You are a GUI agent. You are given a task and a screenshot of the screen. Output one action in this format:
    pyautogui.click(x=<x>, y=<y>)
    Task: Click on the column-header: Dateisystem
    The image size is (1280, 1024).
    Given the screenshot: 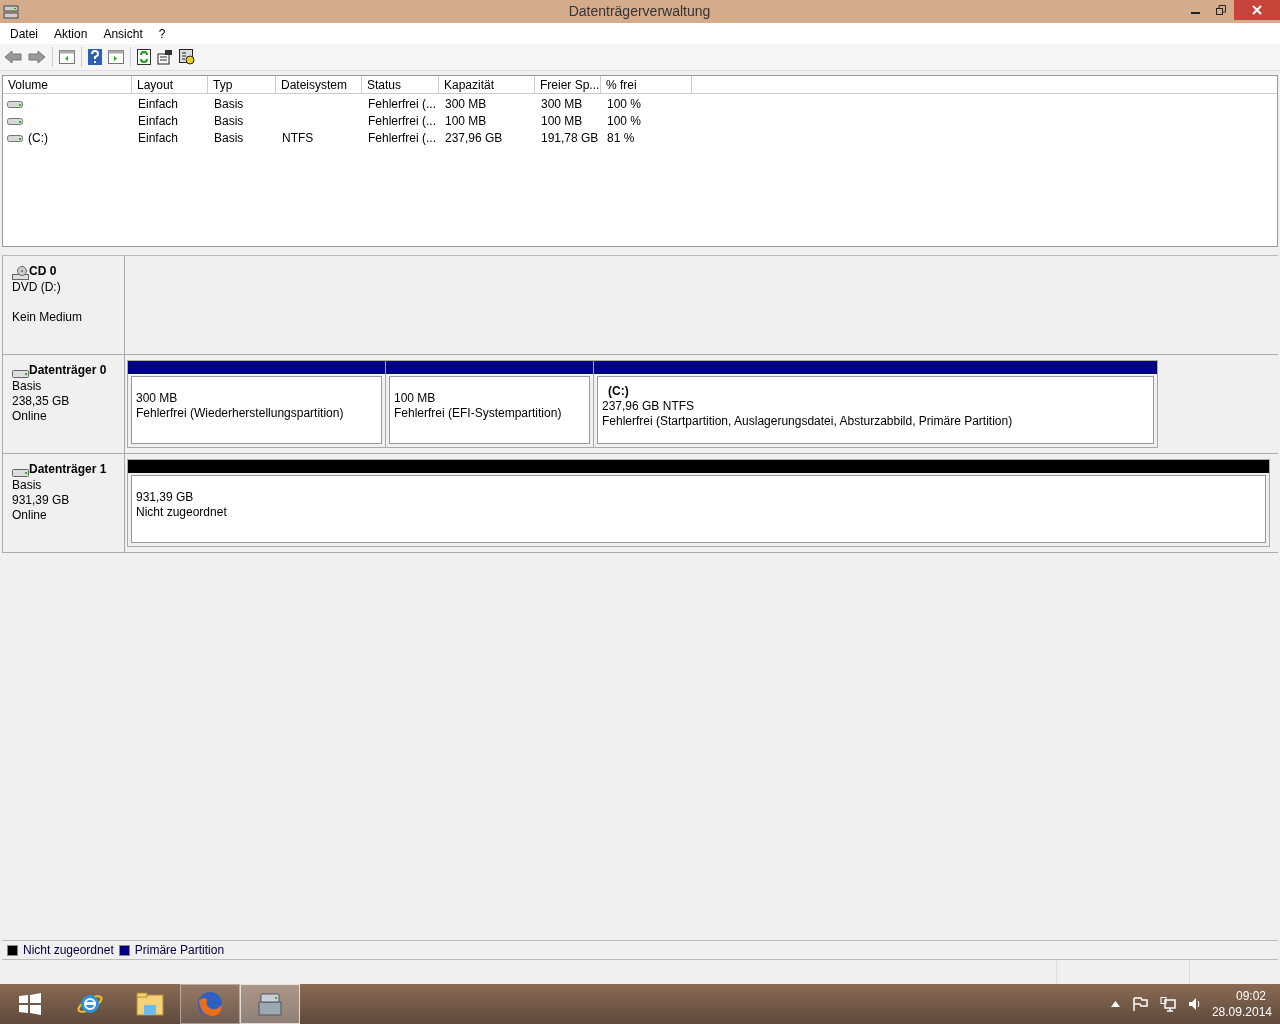 What is the action you would take?
    pyautogui.click(x=319, y=84)
    